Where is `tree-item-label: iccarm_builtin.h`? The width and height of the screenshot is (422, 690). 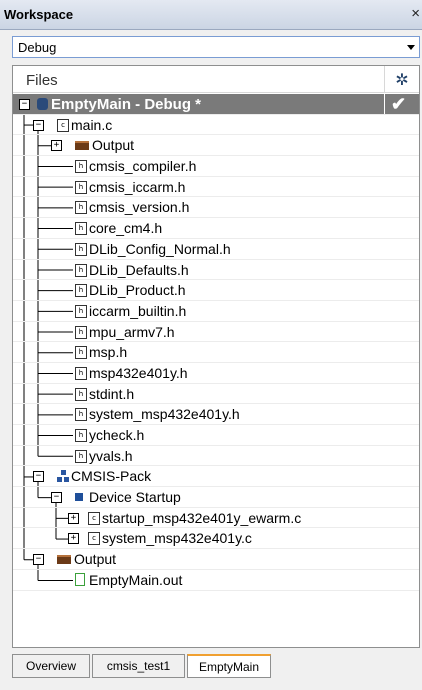 tree-item-label: iccarm_builtin.h is located at coordinates (138, 310).